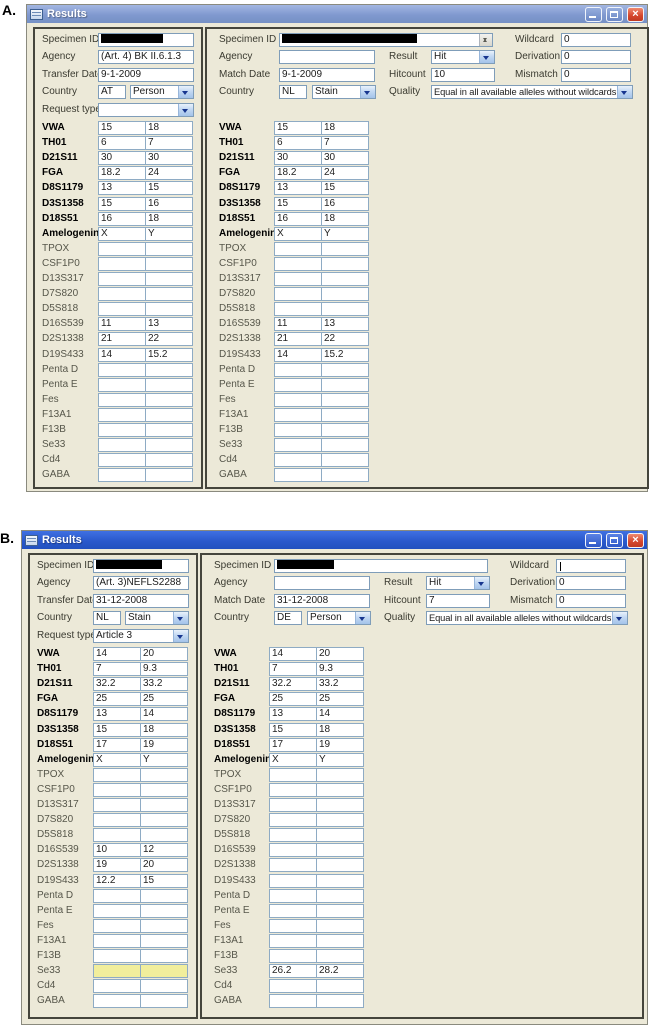 The image size is (650, 1025). What do you see at coordinates (293, 684) in the screenshot?
I see `allele-input: 32.2` at bounding box center [293, 684].